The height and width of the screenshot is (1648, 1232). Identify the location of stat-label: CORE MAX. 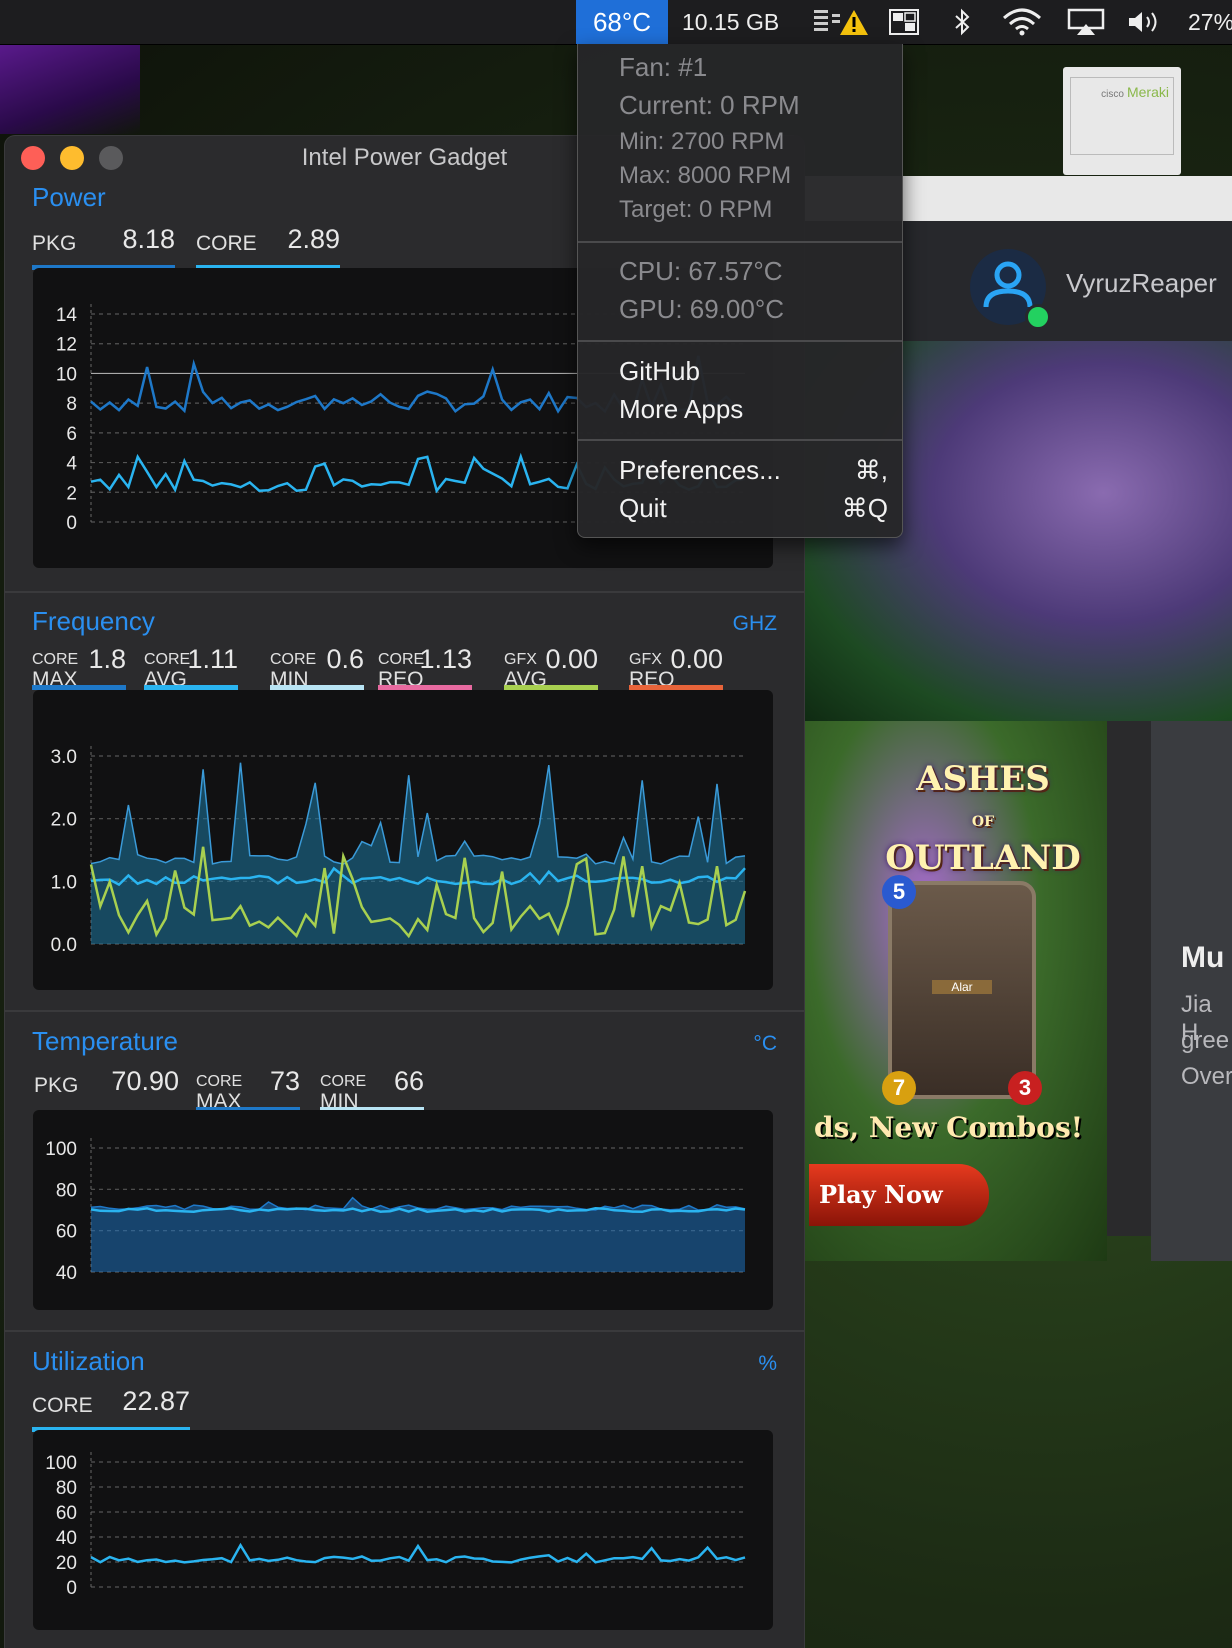
(219, 1091).